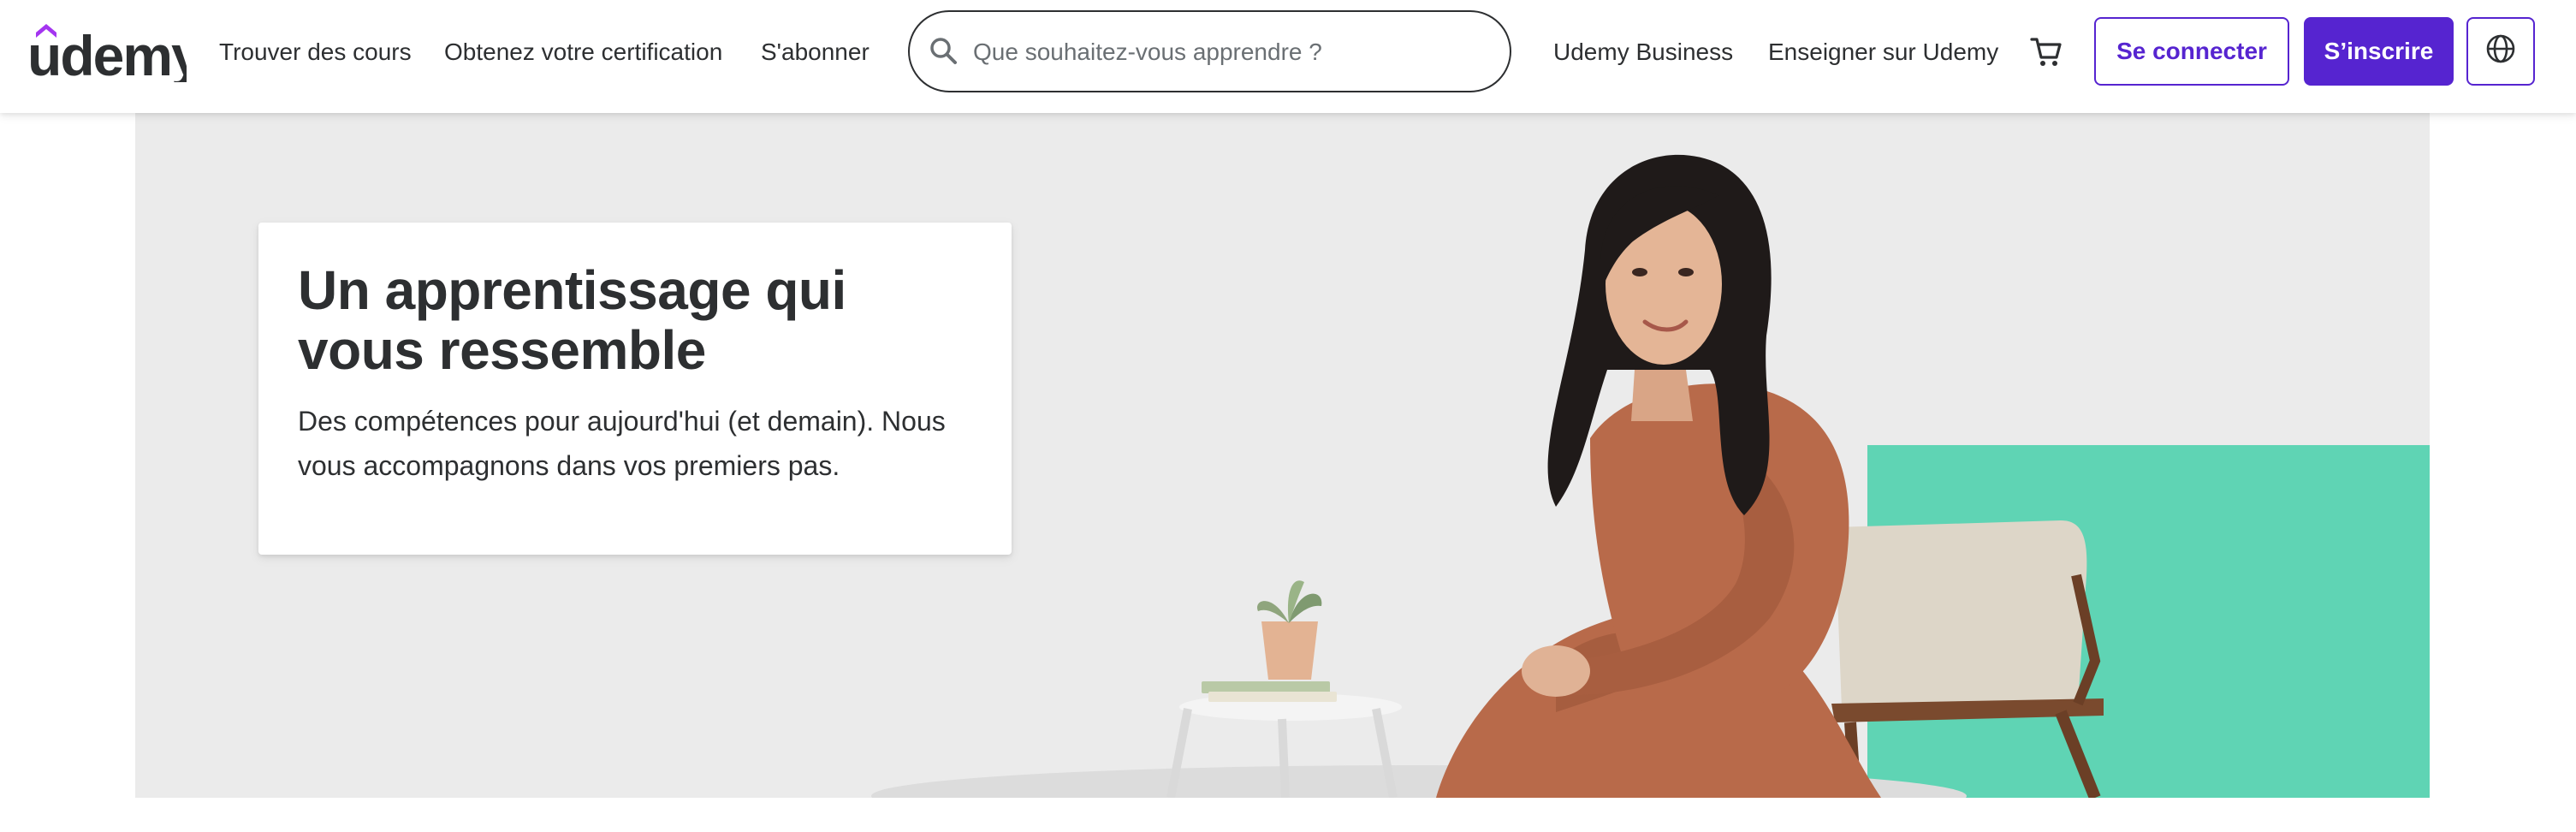 Image resolution: width=2576 pixels, height=832 pixels. Describe the element at coordinates (107, 53) in the screenshot. I see `svg-text: udemy` at that location.